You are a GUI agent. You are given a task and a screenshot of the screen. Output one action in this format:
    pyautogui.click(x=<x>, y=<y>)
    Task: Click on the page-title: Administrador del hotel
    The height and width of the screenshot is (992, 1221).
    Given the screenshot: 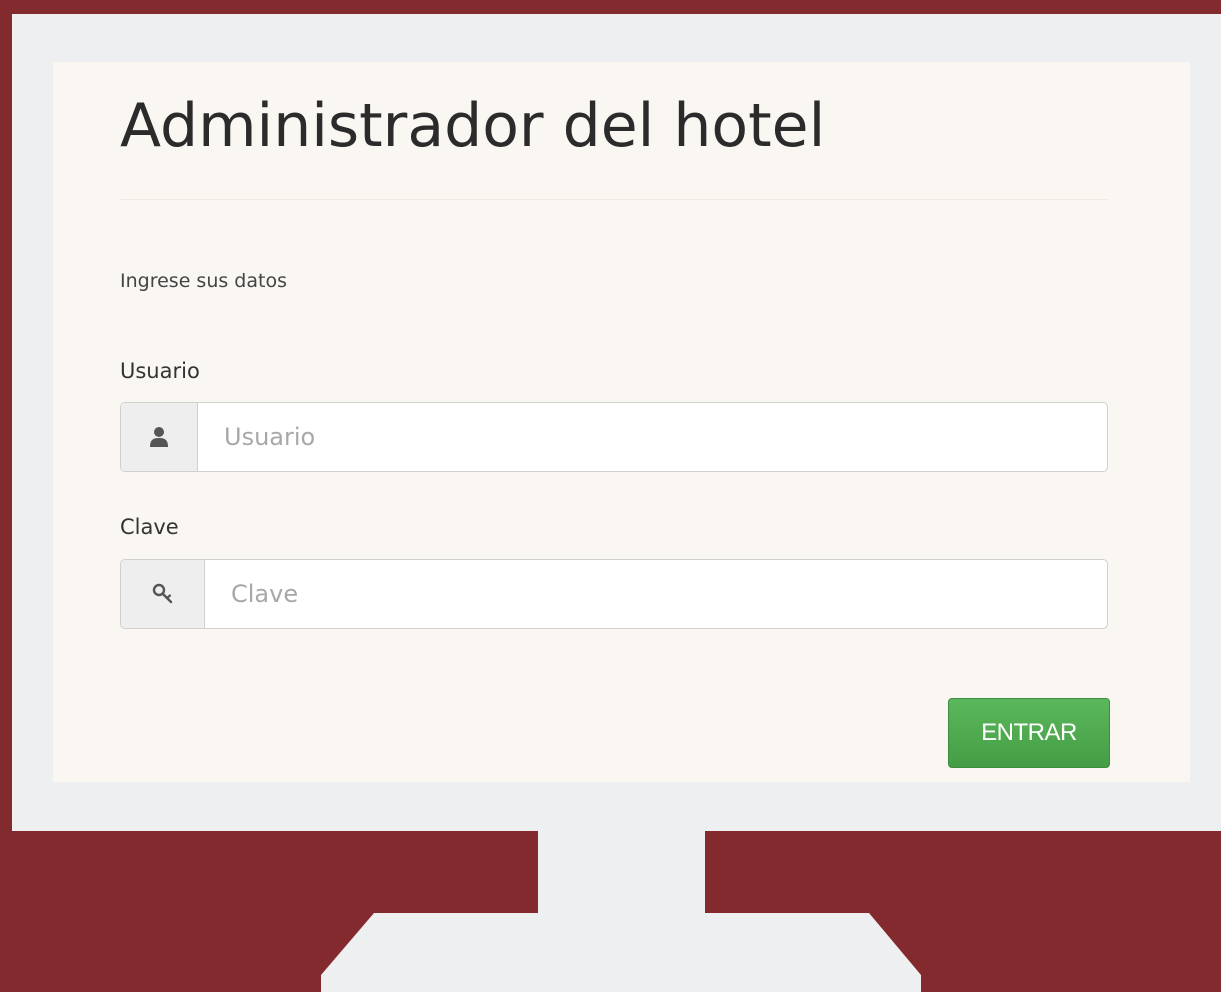 What is the action you would take?
    pyautogui.click(x=473, y=126)
    